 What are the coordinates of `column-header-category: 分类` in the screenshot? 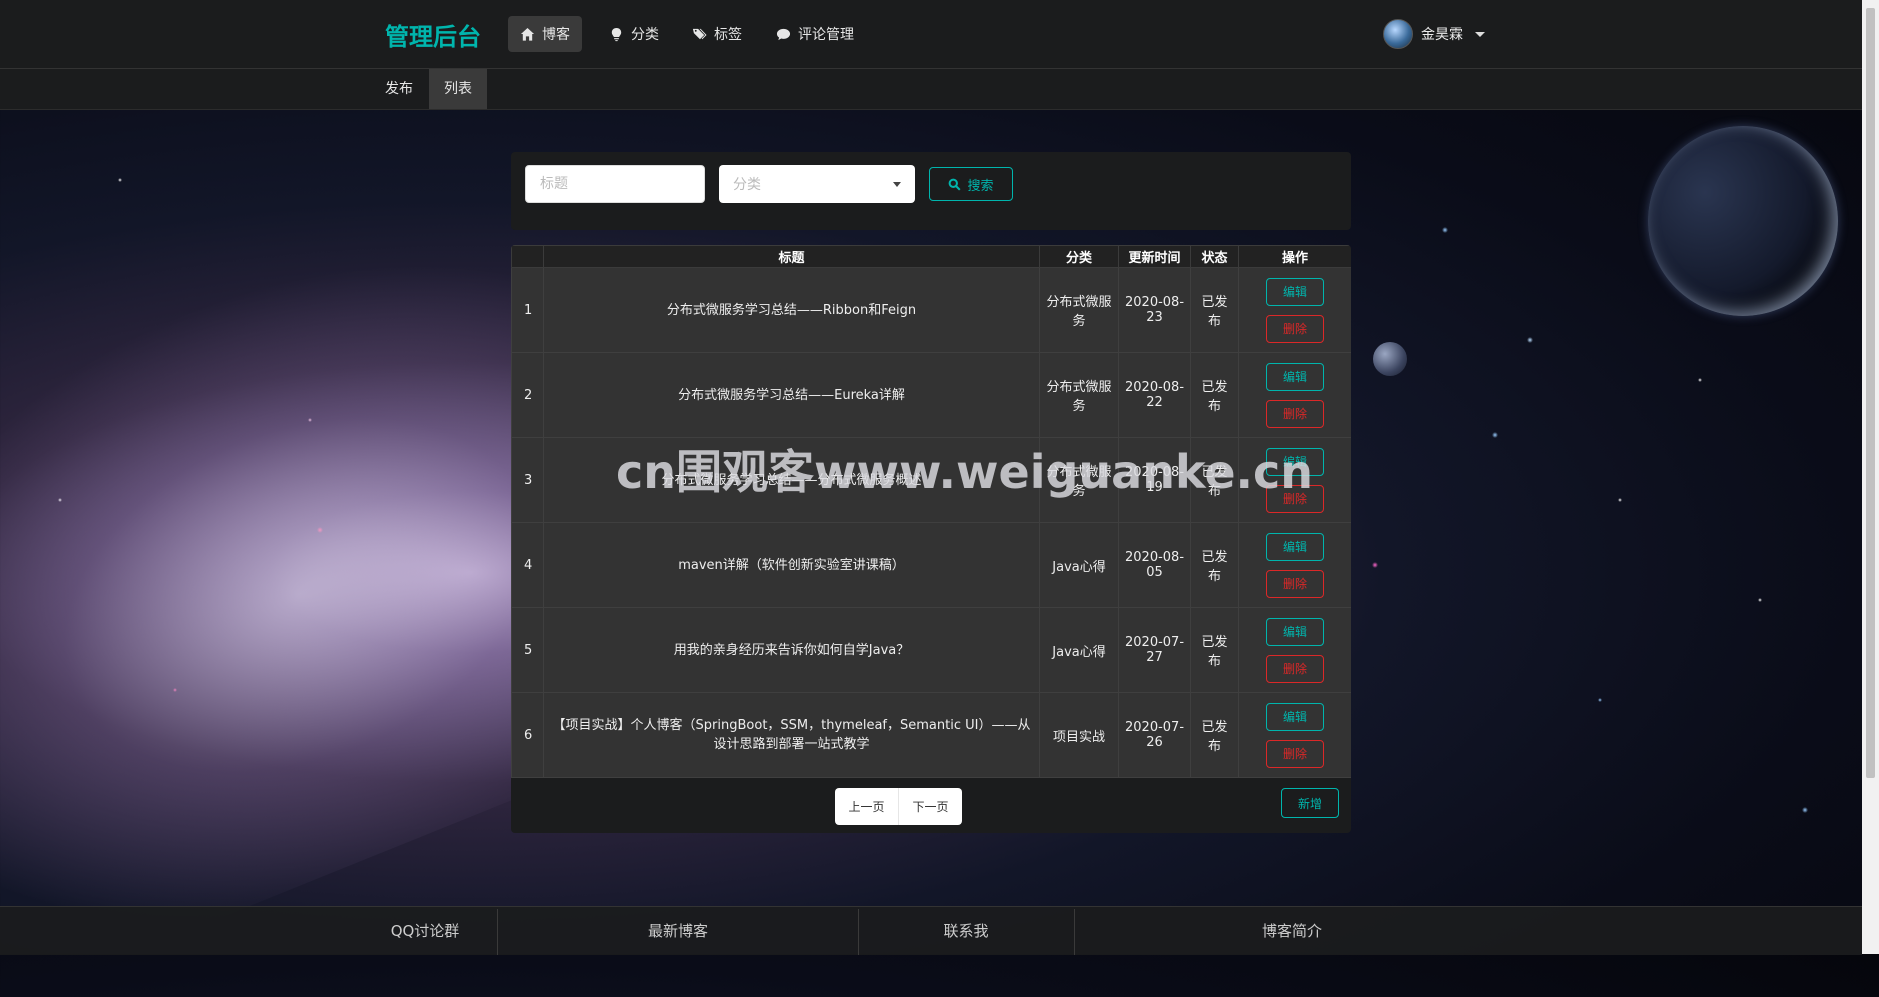 It's located at (1079, 256).